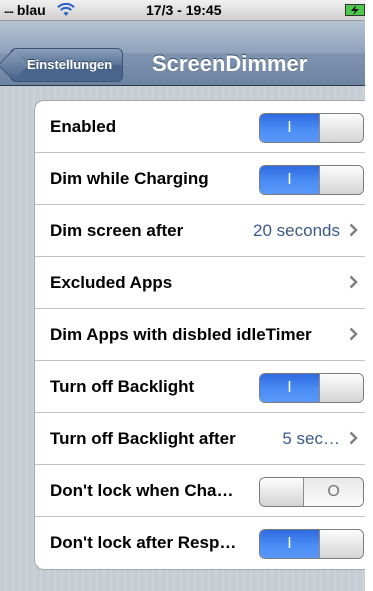 The width and height of the screenshot is (373, 591). What do you see at coordinates (355, 10) in the screenshot?
I see `battery-charging-icon` at bounding box center [355, 10].